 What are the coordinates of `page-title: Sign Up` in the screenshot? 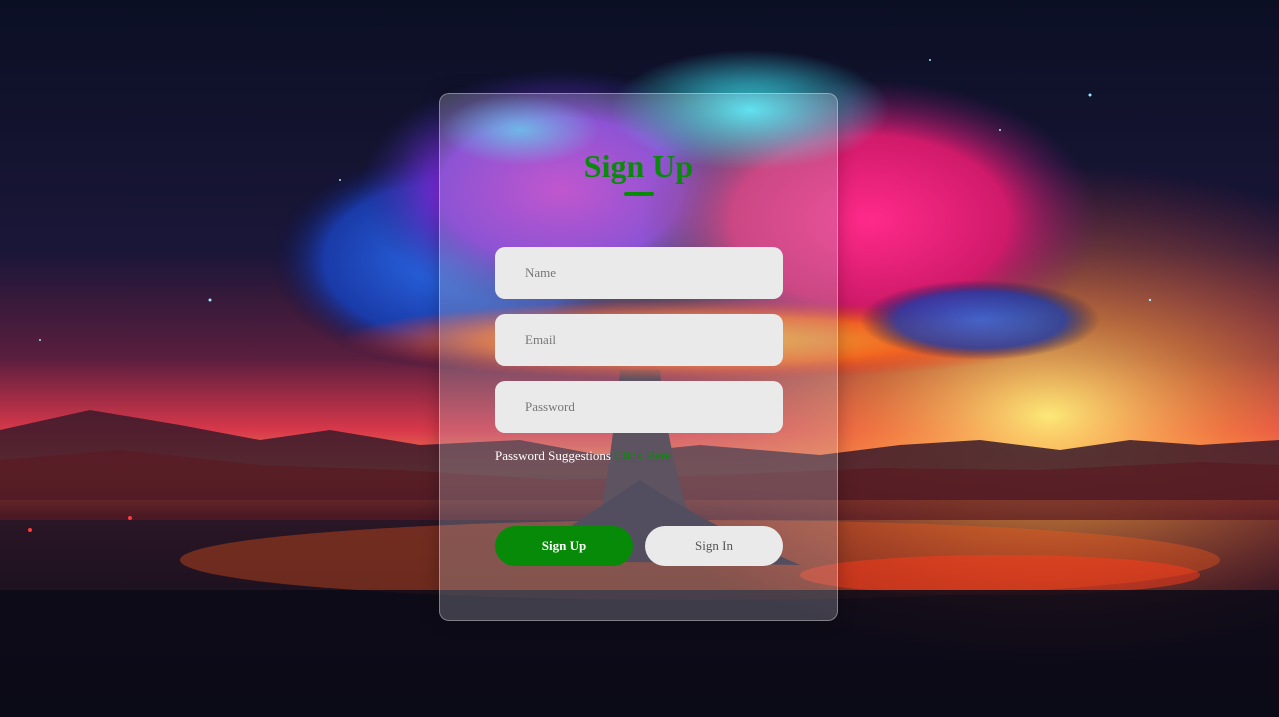 It's located at (638, 166).